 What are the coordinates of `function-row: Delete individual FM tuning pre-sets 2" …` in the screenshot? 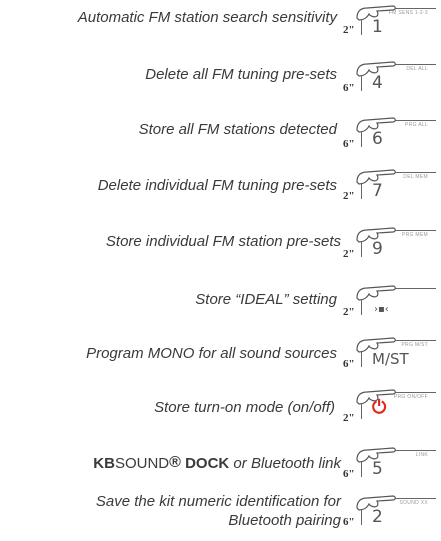 It's located at (220, 189).